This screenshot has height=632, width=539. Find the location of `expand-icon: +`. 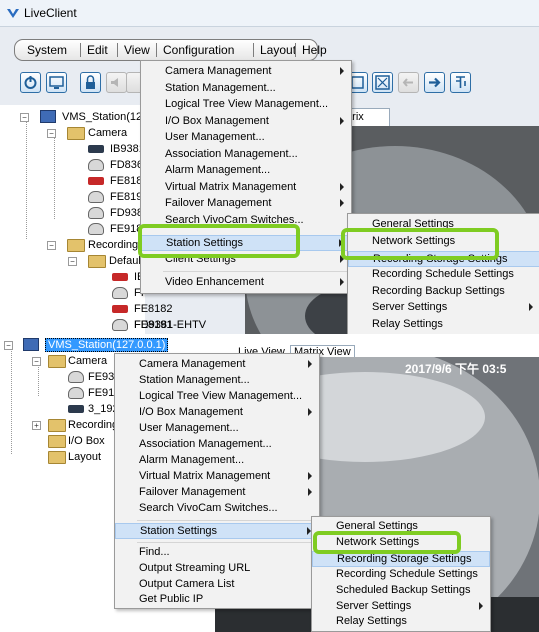

expand-icon: + is located at coordinates (36, 425).